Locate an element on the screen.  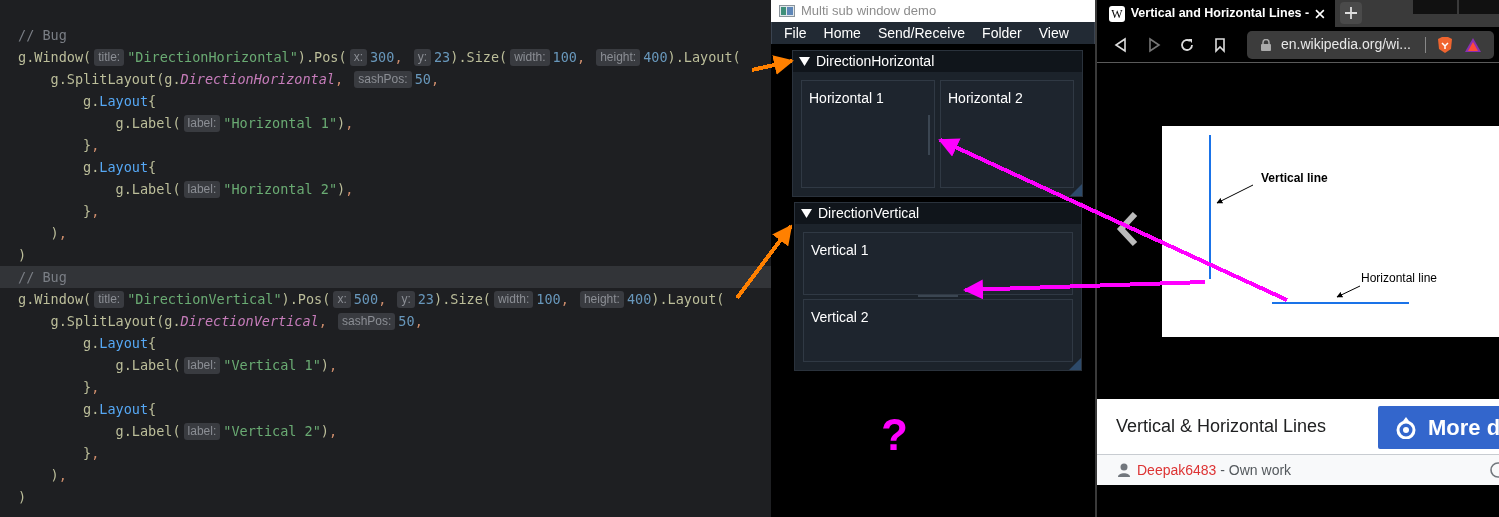
pane-label: Vertical 2 is located at coordinates (840, 317).